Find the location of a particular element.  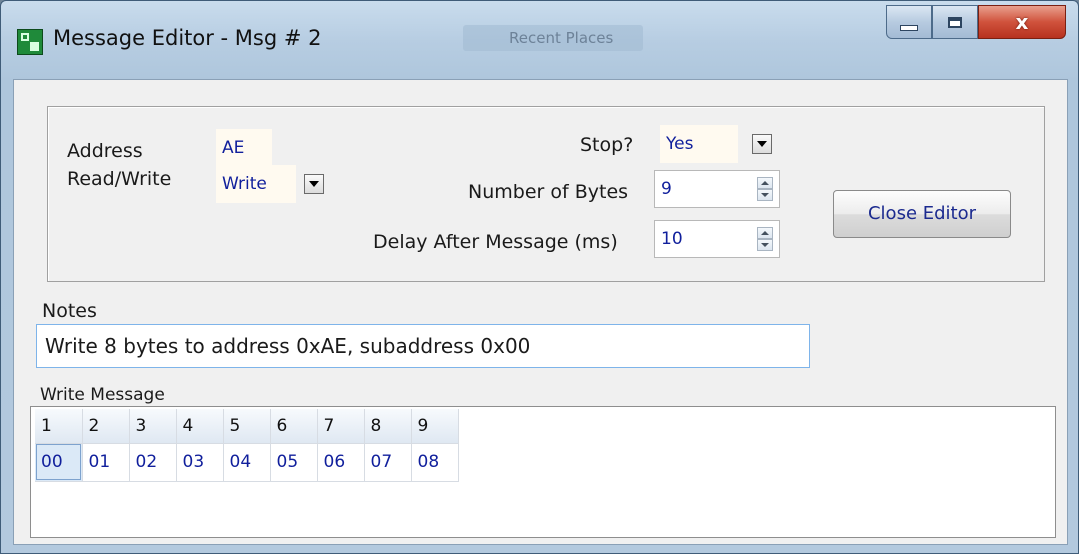

byte-value-cell: 04 is located at coordinates (247, 462).